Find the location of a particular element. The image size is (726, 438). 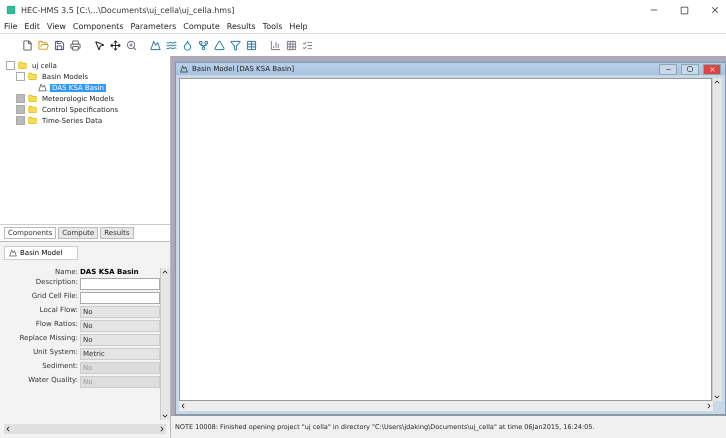

mountain-icon is located at coordinates (155, 45).